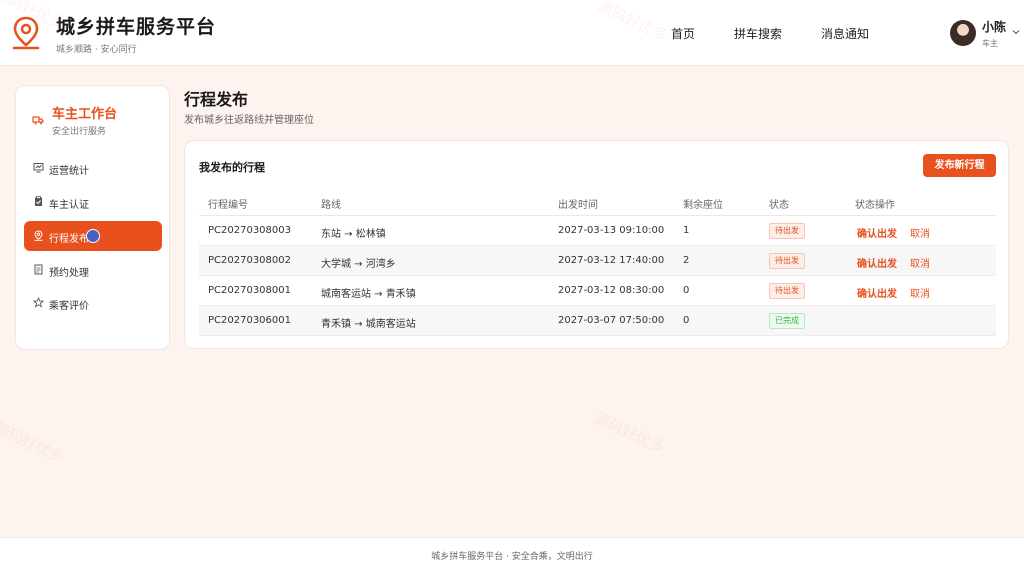 This screenshot has width=1024, height=576. What do you see at coordinates (358, 264) in the screenshot?
I see `trip-route: 大学城 → 河湾乡` at bounding box center [358, 264].